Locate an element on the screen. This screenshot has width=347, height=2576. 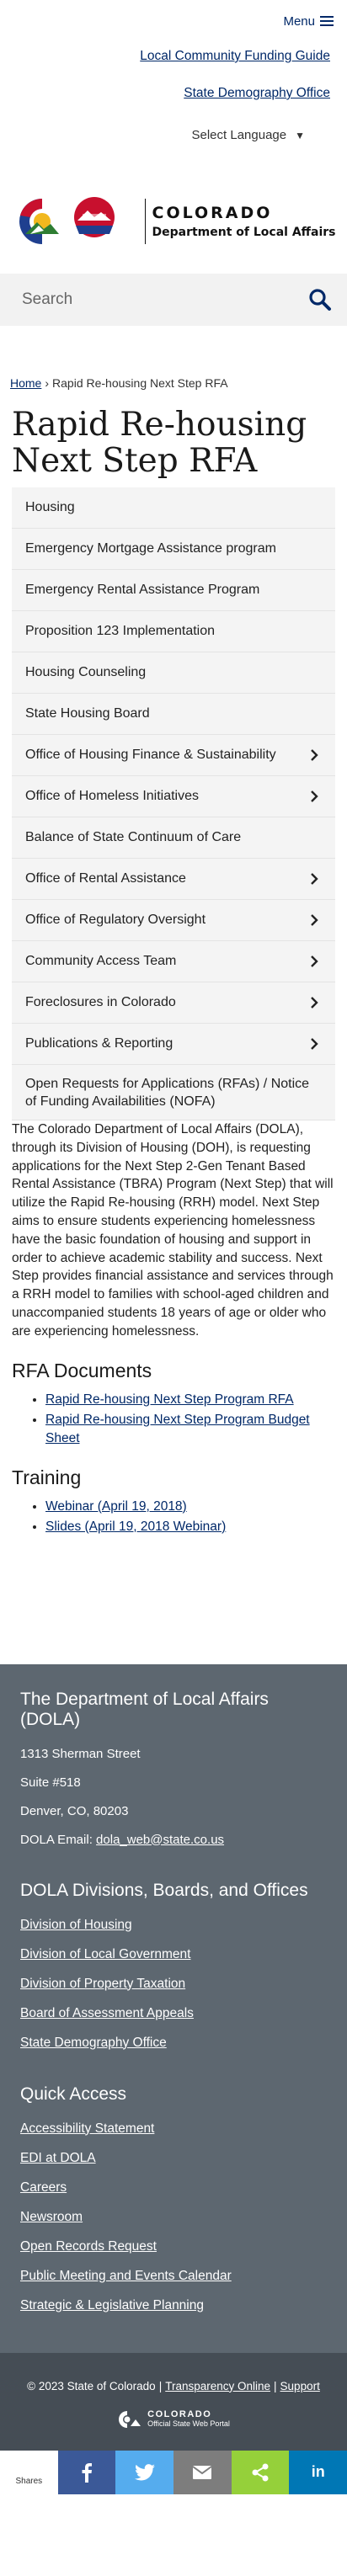
local-community-funding-guide-link: Local Community Funding Guide is located at coordinates (235, 57).